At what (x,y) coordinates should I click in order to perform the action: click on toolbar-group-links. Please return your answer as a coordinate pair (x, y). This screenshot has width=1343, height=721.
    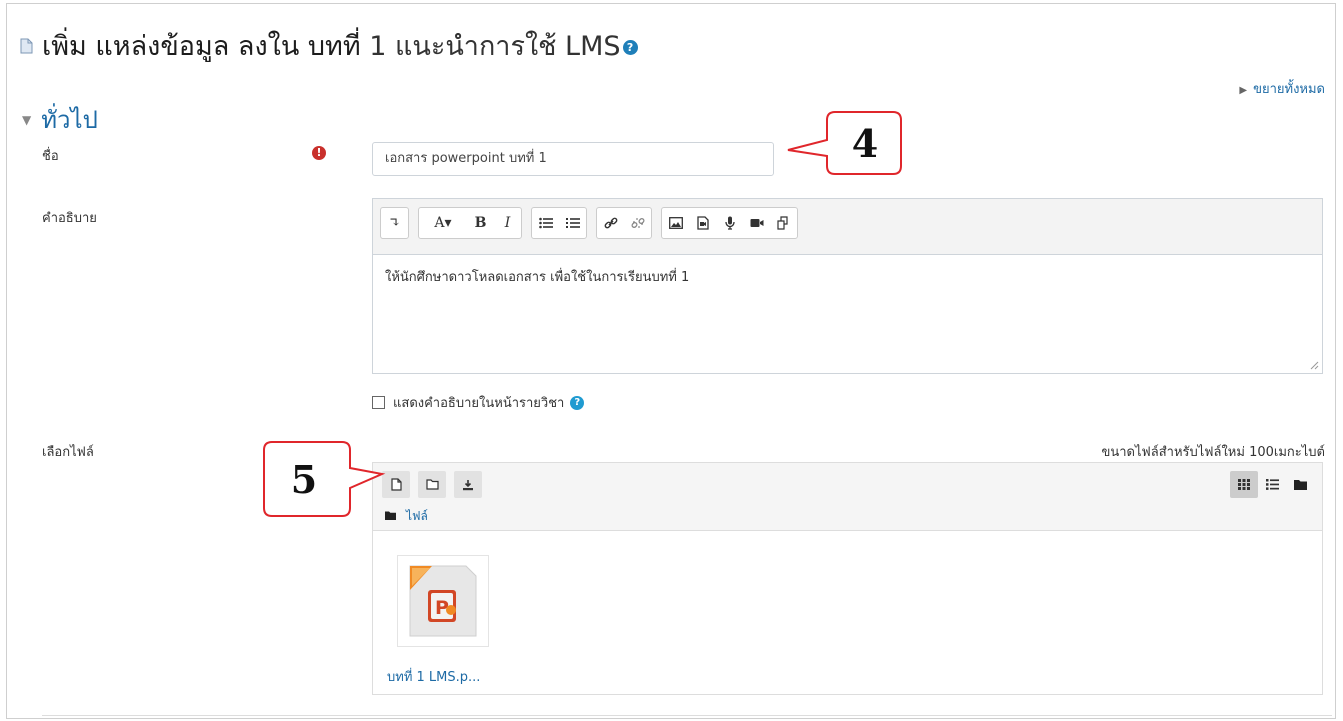
    Looking at the image, I should click on (624, 223).